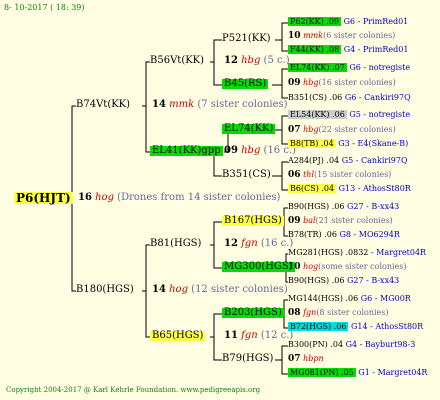  What do you see at coordinates (359, 35) in the screenshot?
I see `leaf-2-note: (6 sister colonies)` at bounding box center [359, 35].